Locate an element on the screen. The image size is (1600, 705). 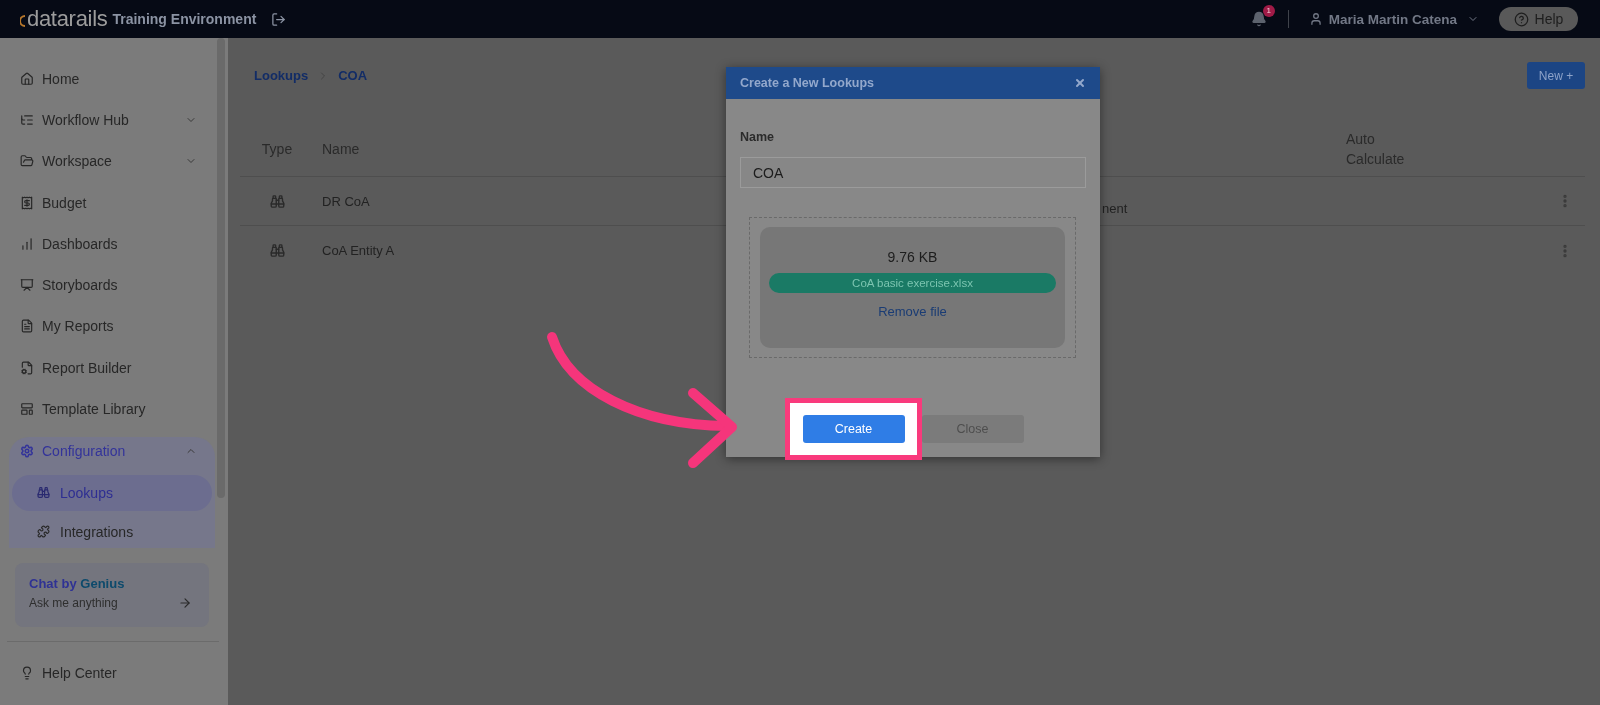
sidebar-item: Dashboards is located at coordinates (108, 244).